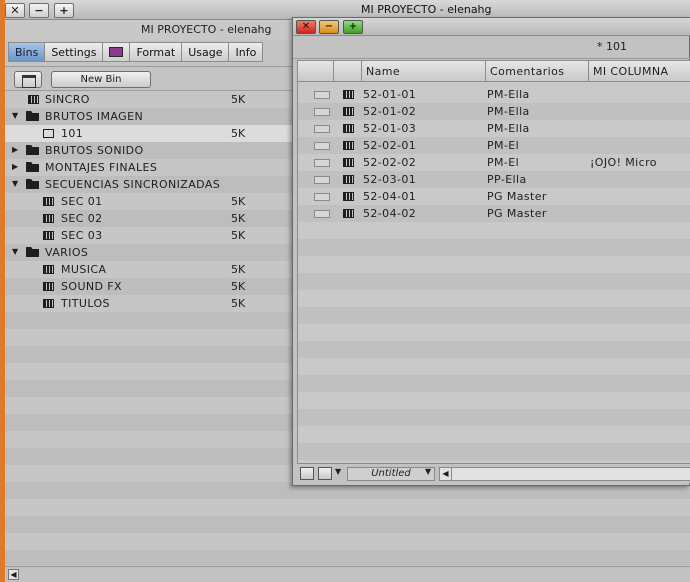  Describe the element at coordinates (491, 27) in the screenshot. I see `bin-titlebar: ✕ − +` at that location.